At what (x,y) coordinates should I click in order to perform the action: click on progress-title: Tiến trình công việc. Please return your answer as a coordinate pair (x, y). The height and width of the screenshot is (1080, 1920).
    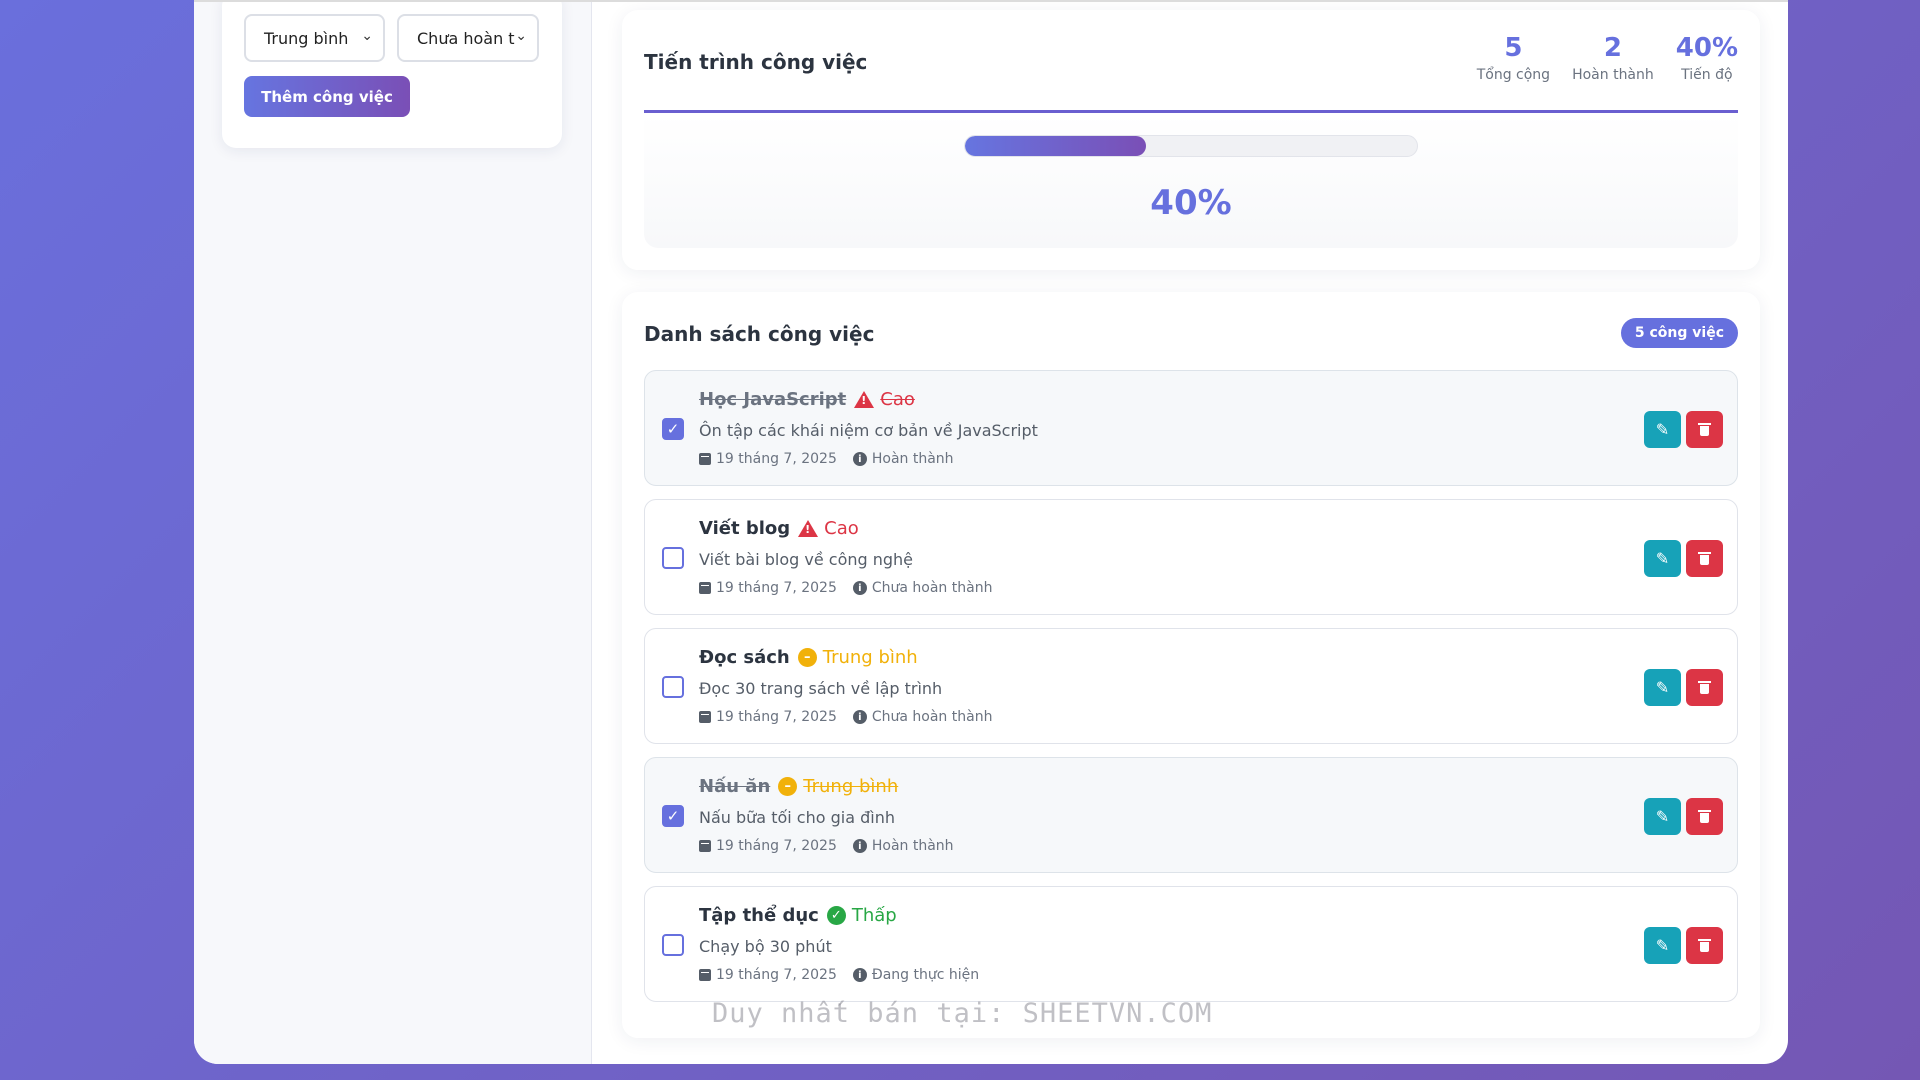
    Looking at the image, I should click on (756, 62).